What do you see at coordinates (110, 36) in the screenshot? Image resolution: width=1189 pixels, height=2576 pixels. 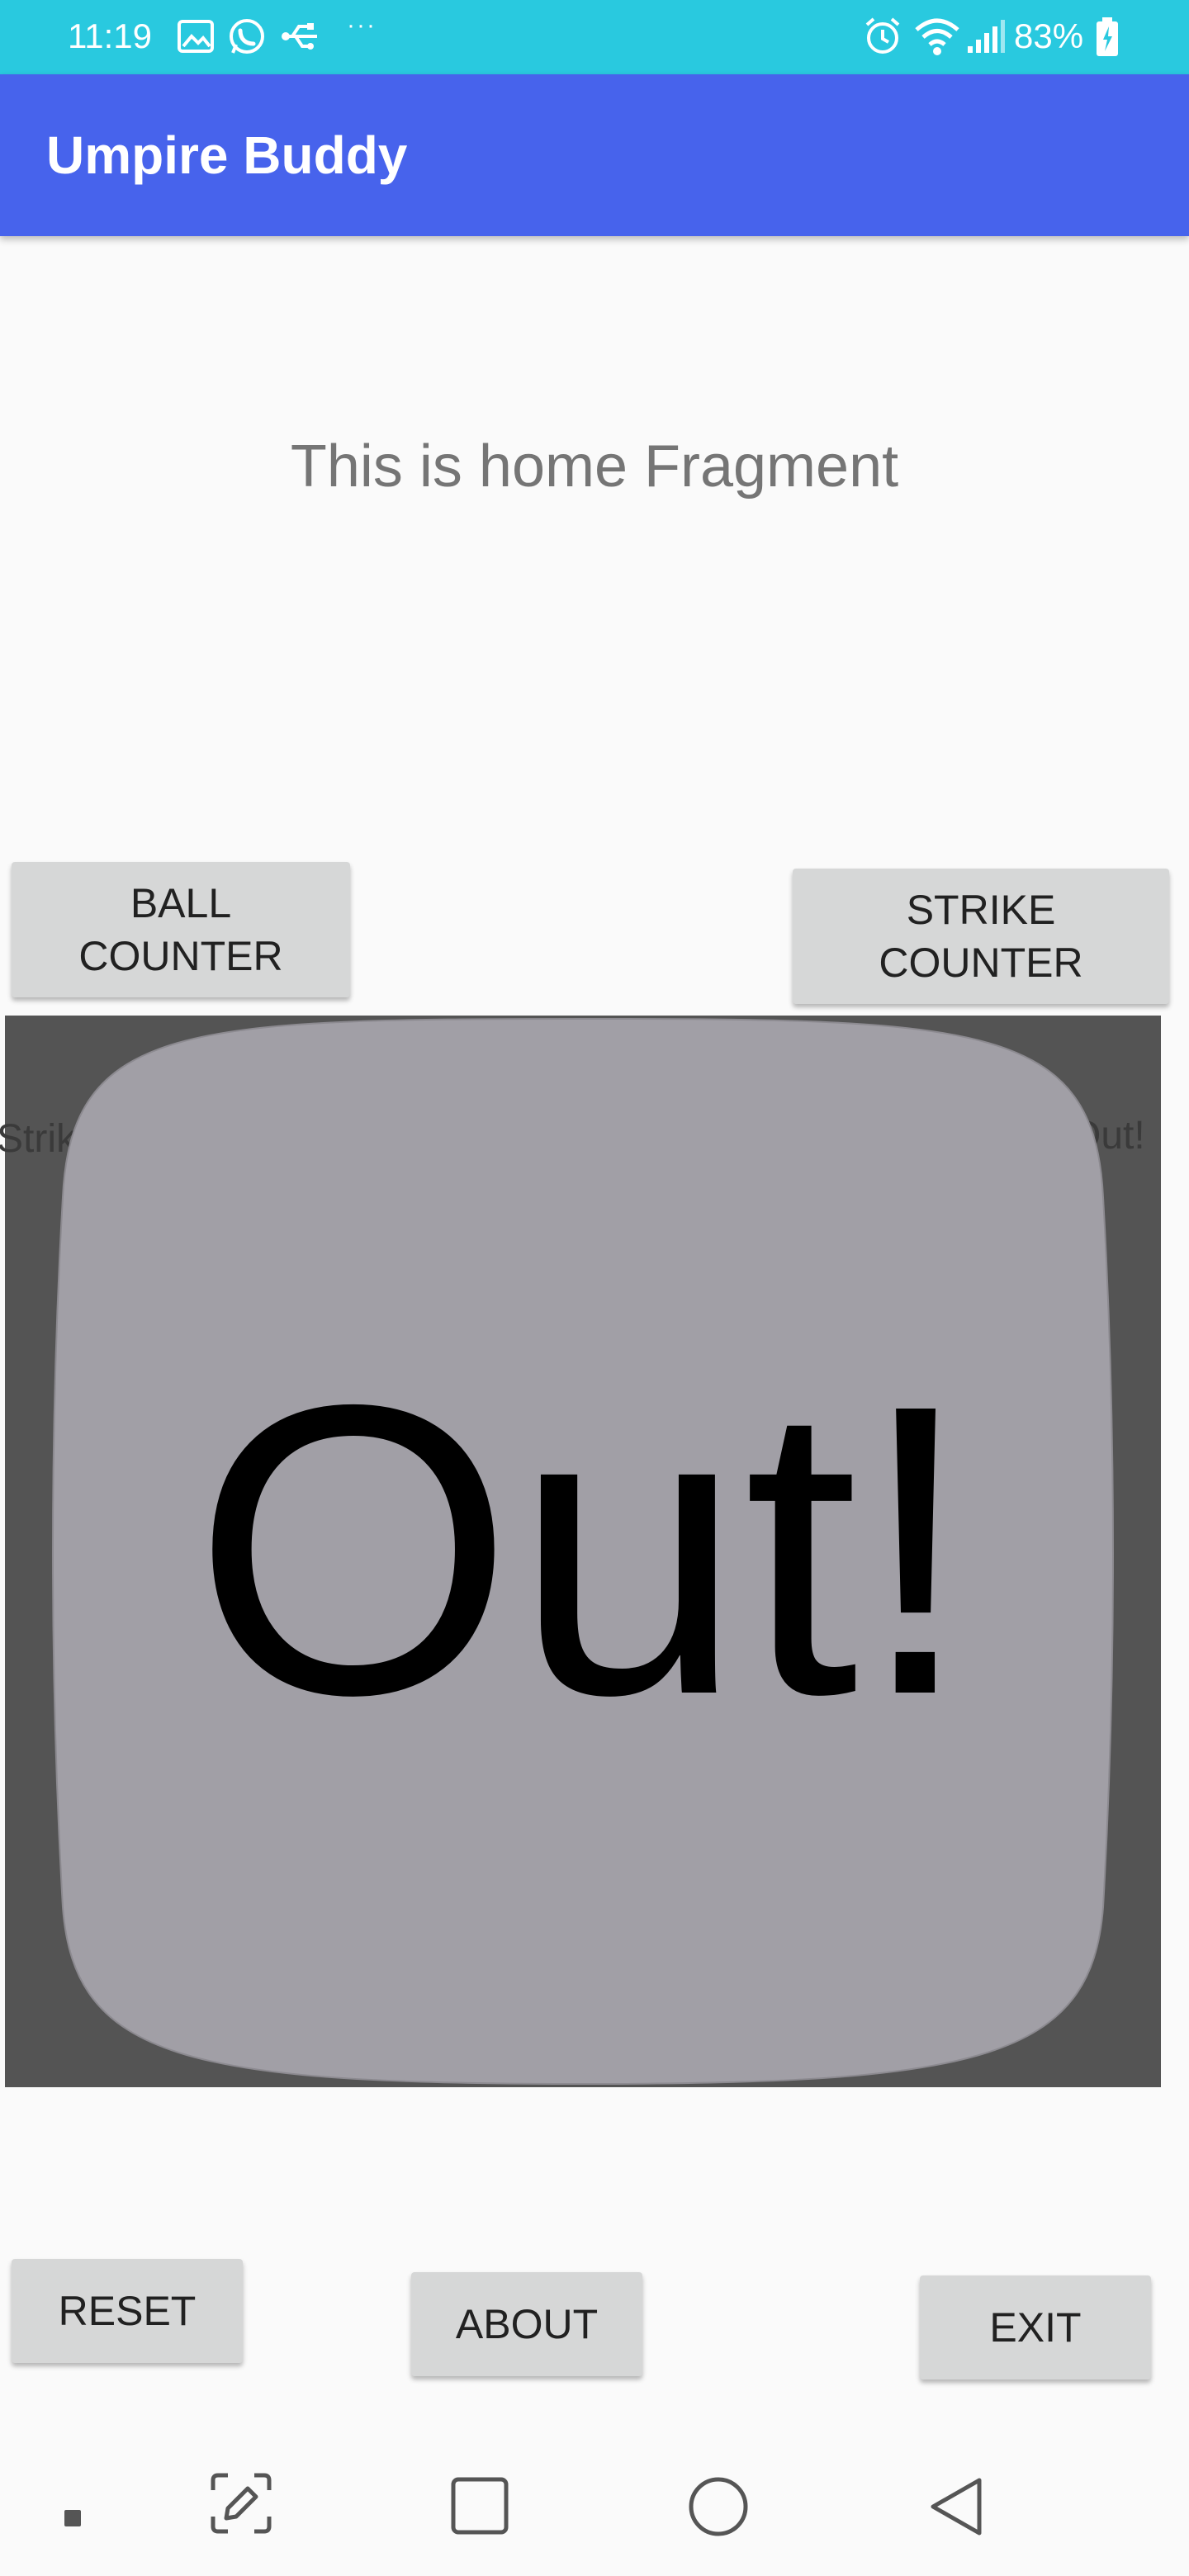 I see `status-time: 11:19` at bounding box center [110, 36].